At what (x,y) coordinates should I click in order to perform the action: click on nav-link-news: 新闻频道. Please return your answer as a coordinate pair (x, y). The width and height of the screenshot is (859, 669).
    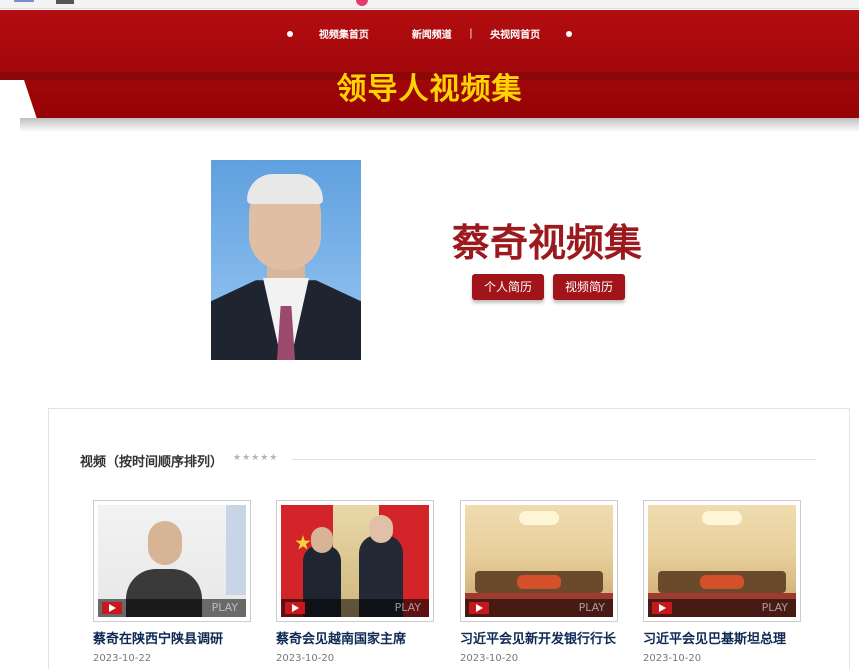
    Looking at the image, I should click on (432, 33).